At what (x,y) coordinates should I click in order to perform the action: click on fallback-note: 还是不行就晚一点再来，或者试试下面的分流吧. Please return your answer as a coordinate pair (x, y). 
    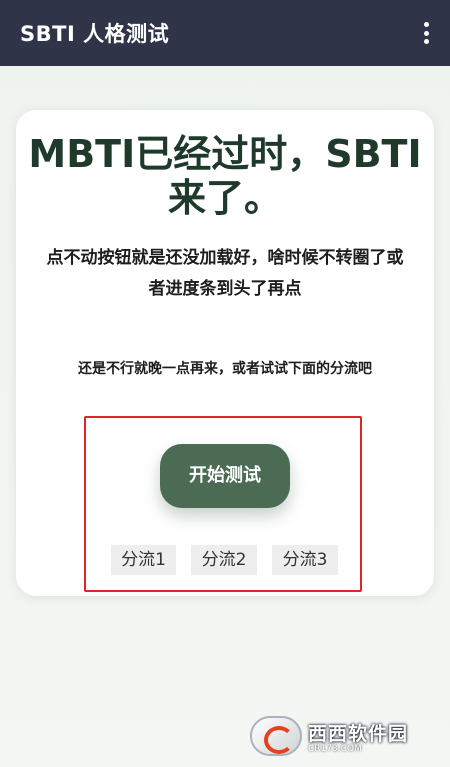
    Looking at the image, I should click on (225, 369).